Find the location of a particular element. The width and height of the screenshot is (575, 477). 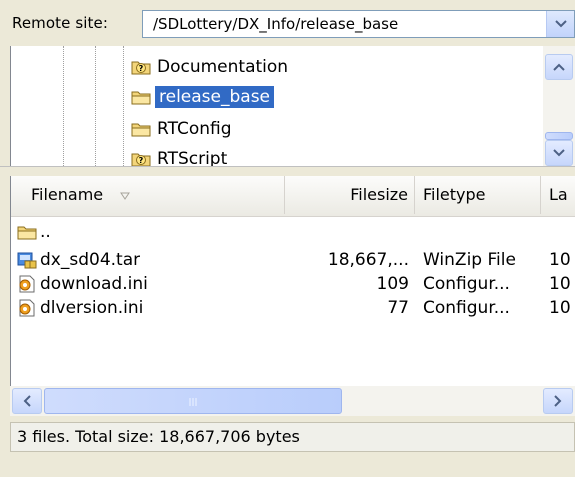

file-name-cell: download.ini is located at coordinates (82, 284).